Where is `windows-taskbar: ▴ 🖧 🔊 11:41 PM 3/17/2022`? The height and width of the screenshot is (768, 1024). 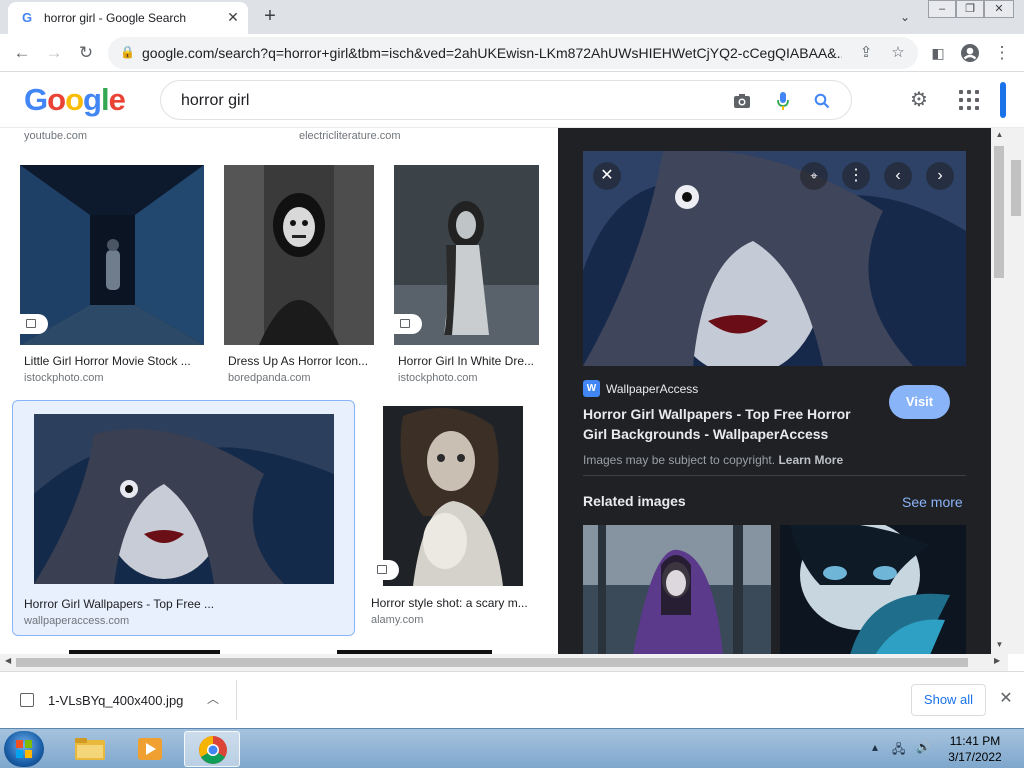
windows-taskbar: ▴ 🖧 🔊 11:41 PM 3/17/2022 is located at coordinates (512, 748).